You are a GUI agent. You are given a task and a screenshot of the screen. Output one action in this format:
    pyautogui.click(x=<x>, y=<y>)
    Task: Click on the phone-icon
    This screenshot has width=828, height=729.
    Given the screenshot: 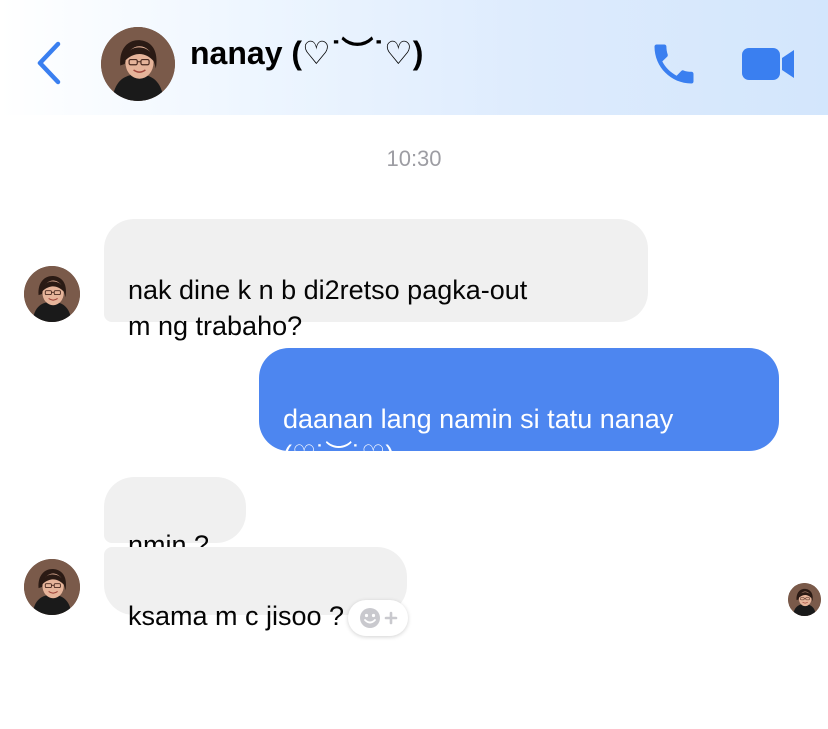 What is the action you would take?
    pyautogui.click(x=674, y=64)
    